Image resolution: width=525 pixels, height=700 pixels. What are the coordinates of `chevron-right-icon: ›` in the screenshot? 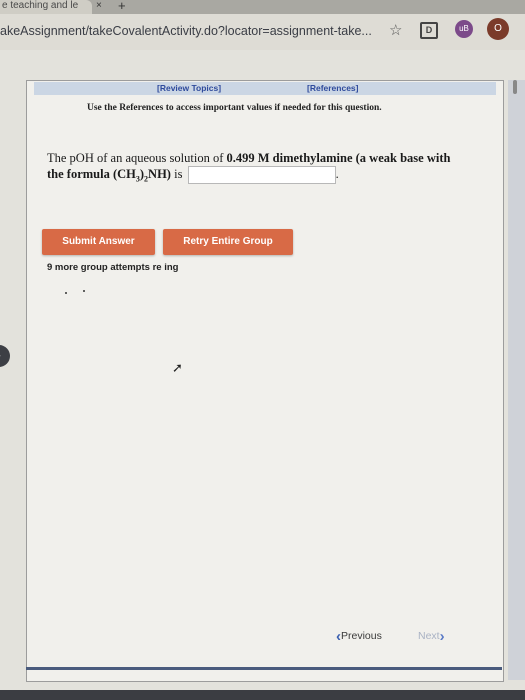 It's located at (442, 636).